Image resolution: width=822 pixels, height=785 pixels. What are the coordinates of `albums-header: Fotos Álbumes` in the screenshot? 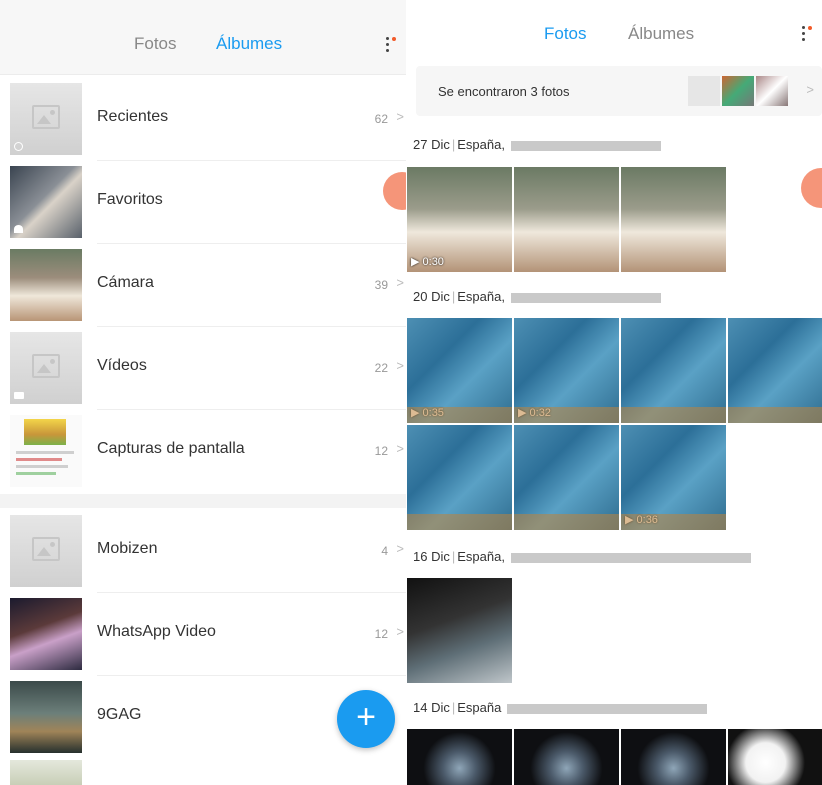 It's located at (204, 37).